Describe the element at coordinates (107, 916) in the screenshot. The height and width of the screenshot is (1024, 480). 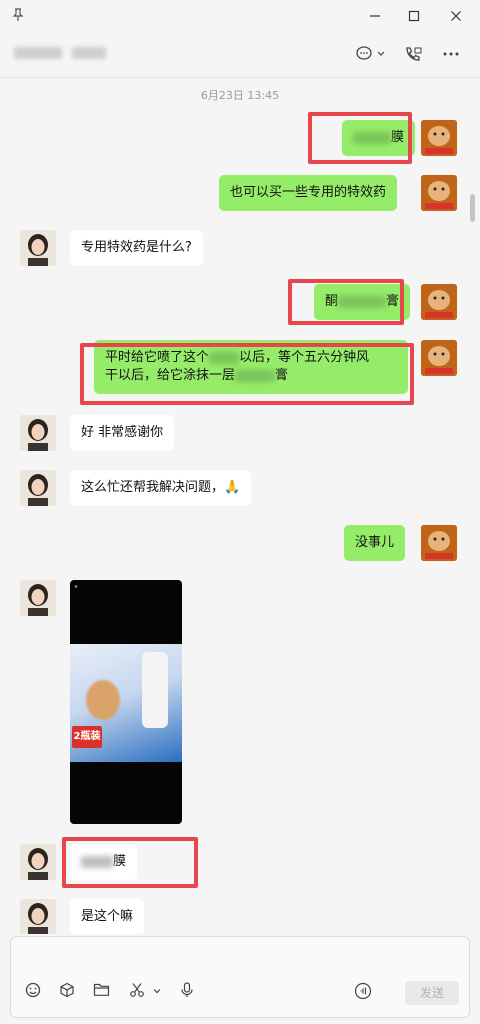
I see `message-bubble: 是这个嘛` at that location.